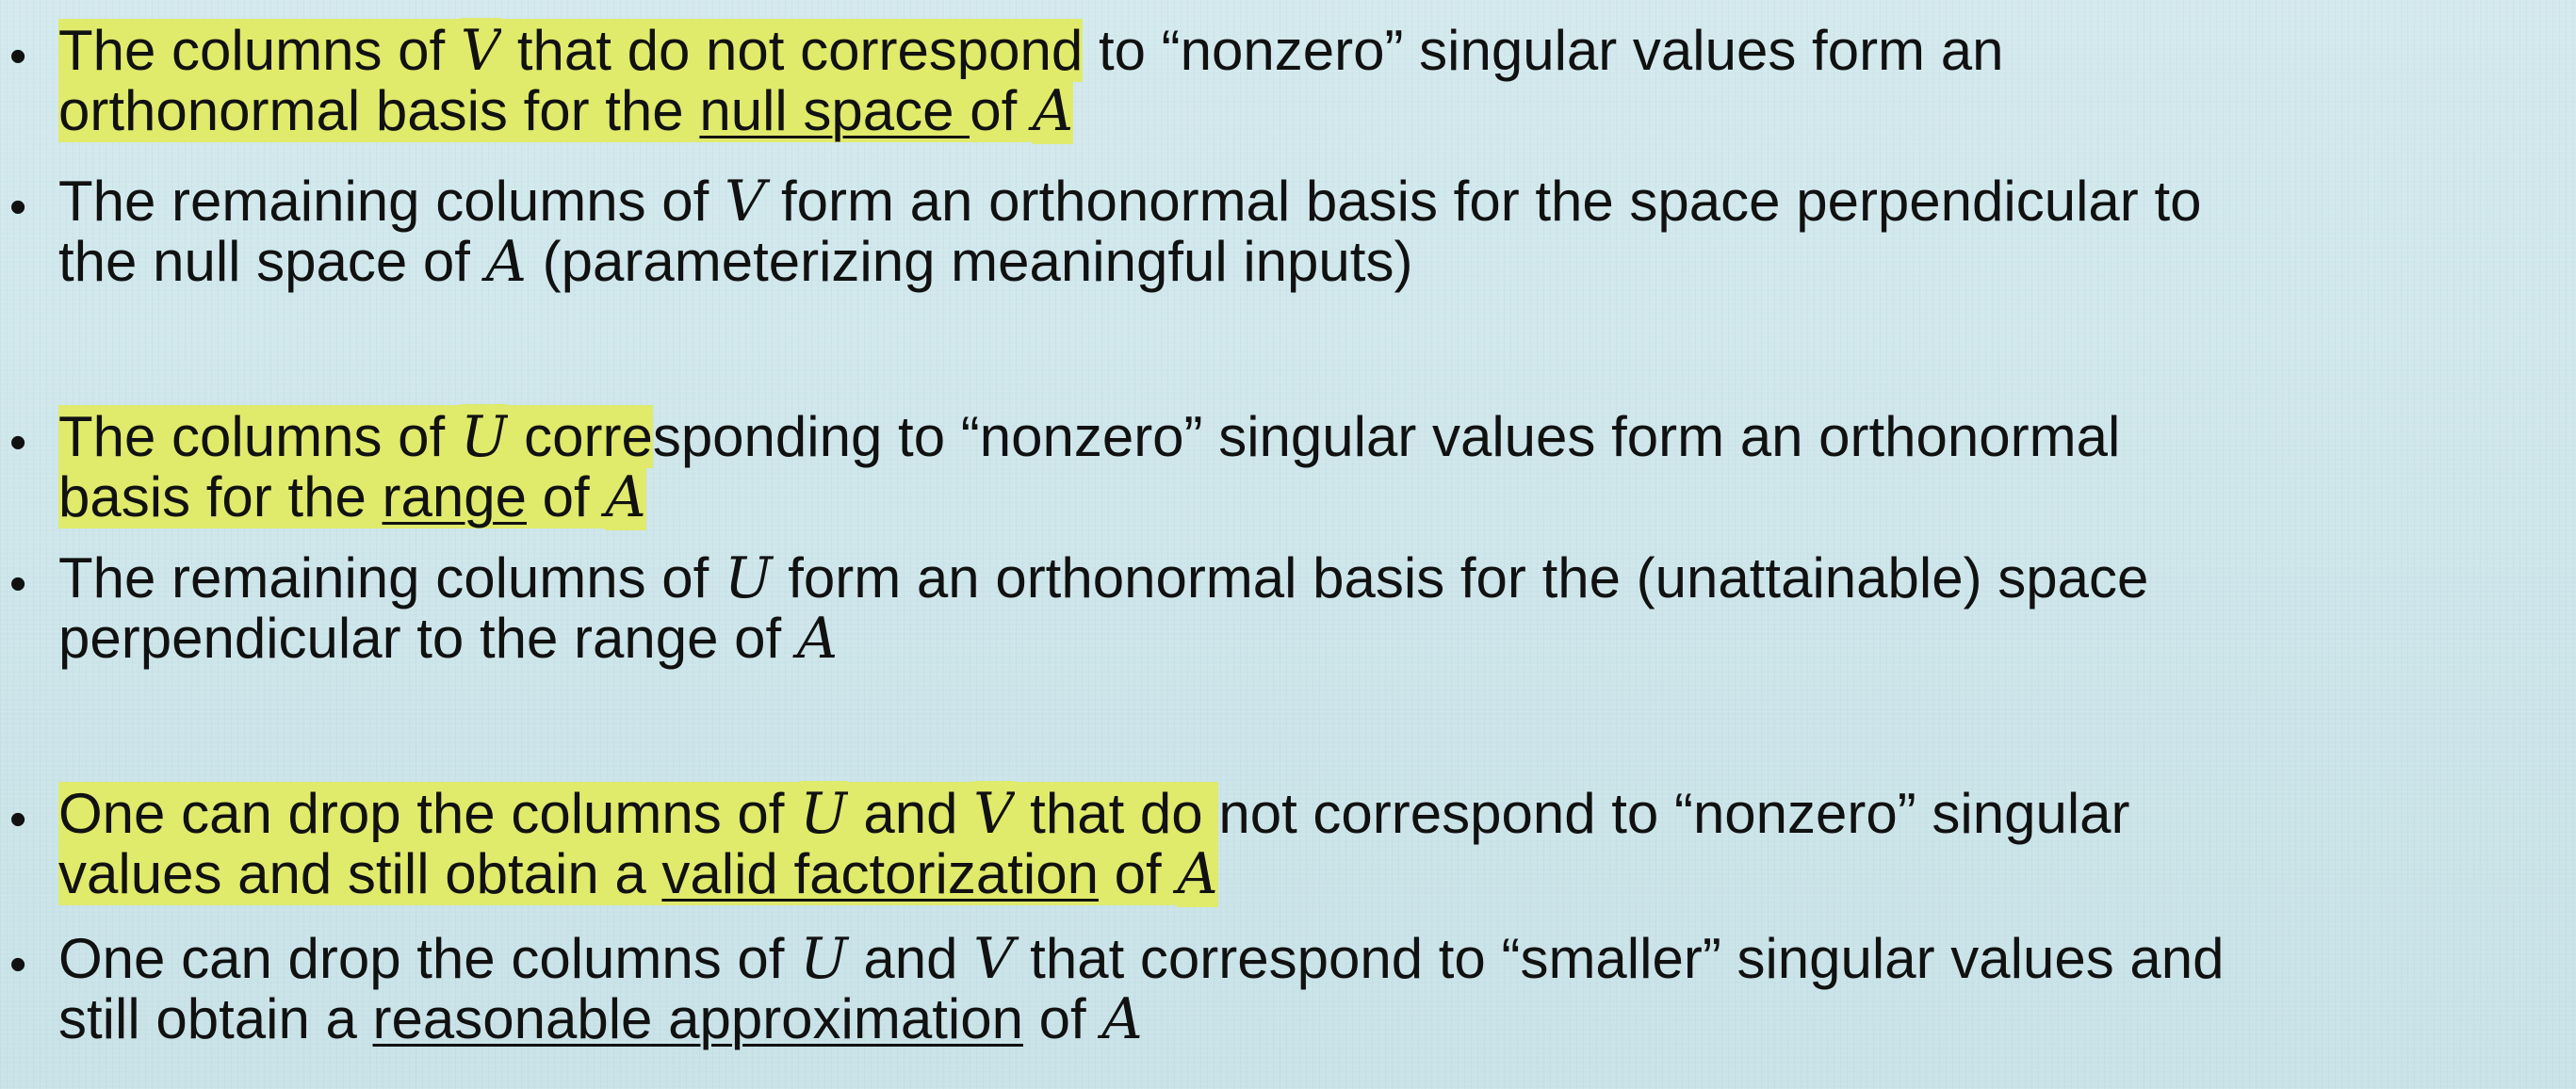 Image resolution: width=2576 pixels, height=1089 pixels. What do you see at coordinates (834, 110) in the screenshot?
I see `underlined-term: null space` at bounding box center [834, 110].